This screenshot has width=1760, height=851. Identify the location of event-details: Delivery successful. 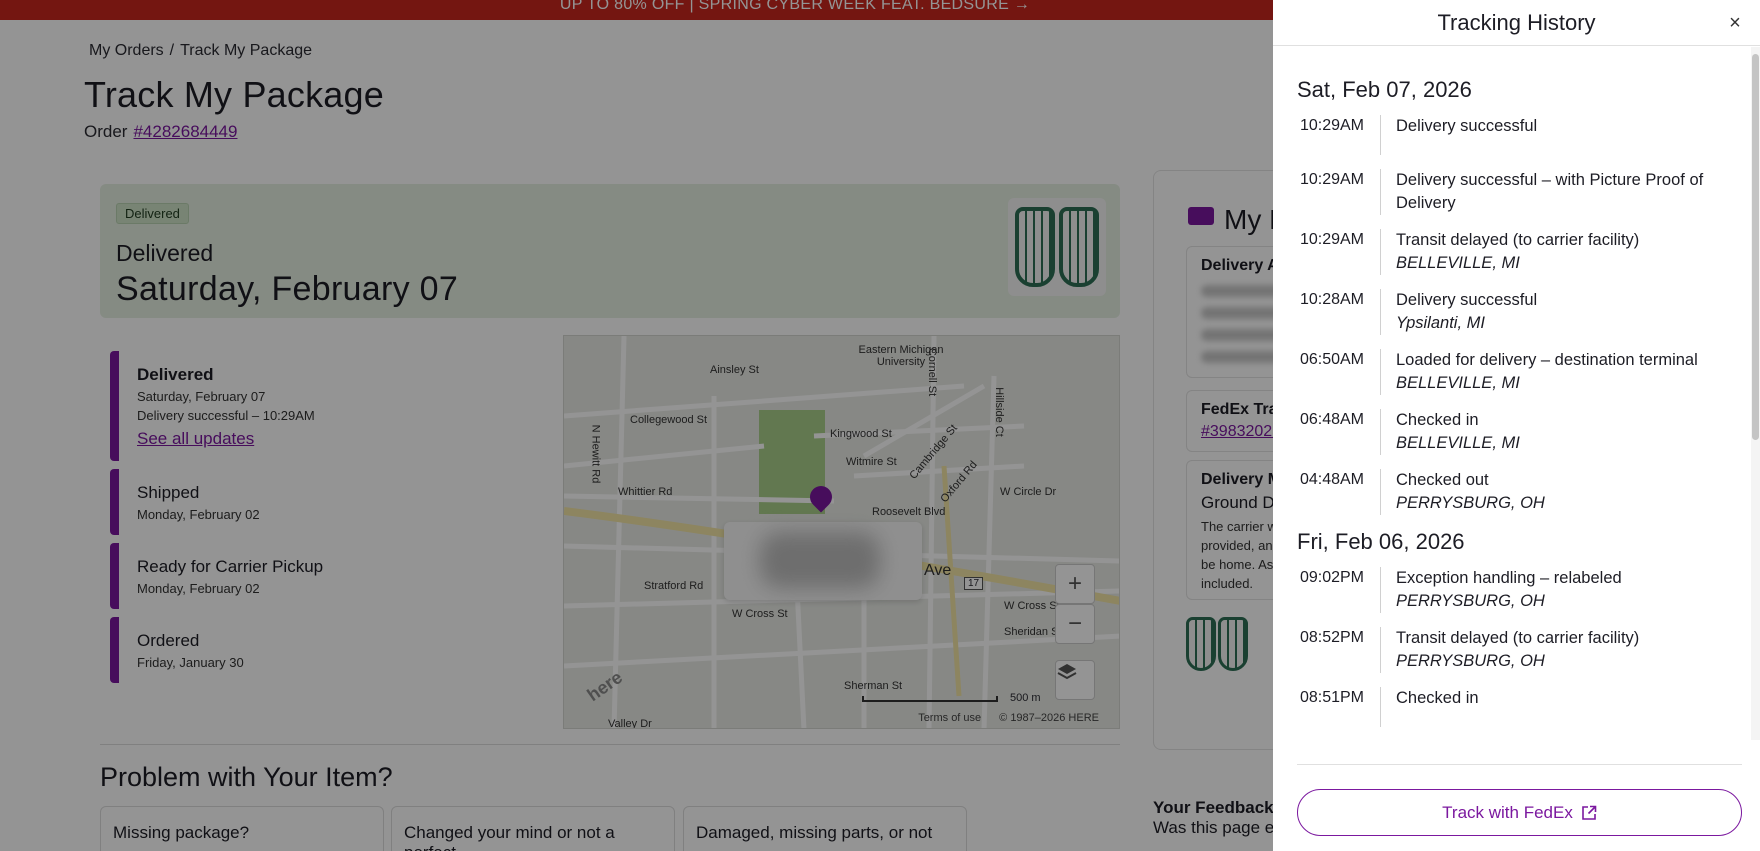
(1545, 135).